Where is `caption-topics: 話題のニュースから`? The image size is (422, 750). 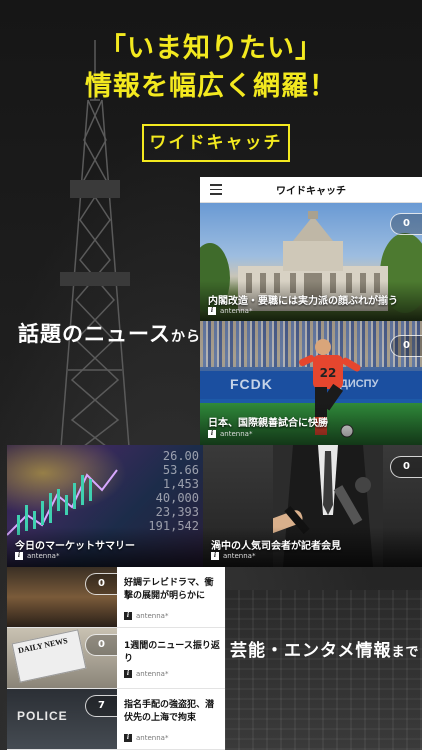
caption-topics: 話題のニュースから is located at coordinates (109, 333).